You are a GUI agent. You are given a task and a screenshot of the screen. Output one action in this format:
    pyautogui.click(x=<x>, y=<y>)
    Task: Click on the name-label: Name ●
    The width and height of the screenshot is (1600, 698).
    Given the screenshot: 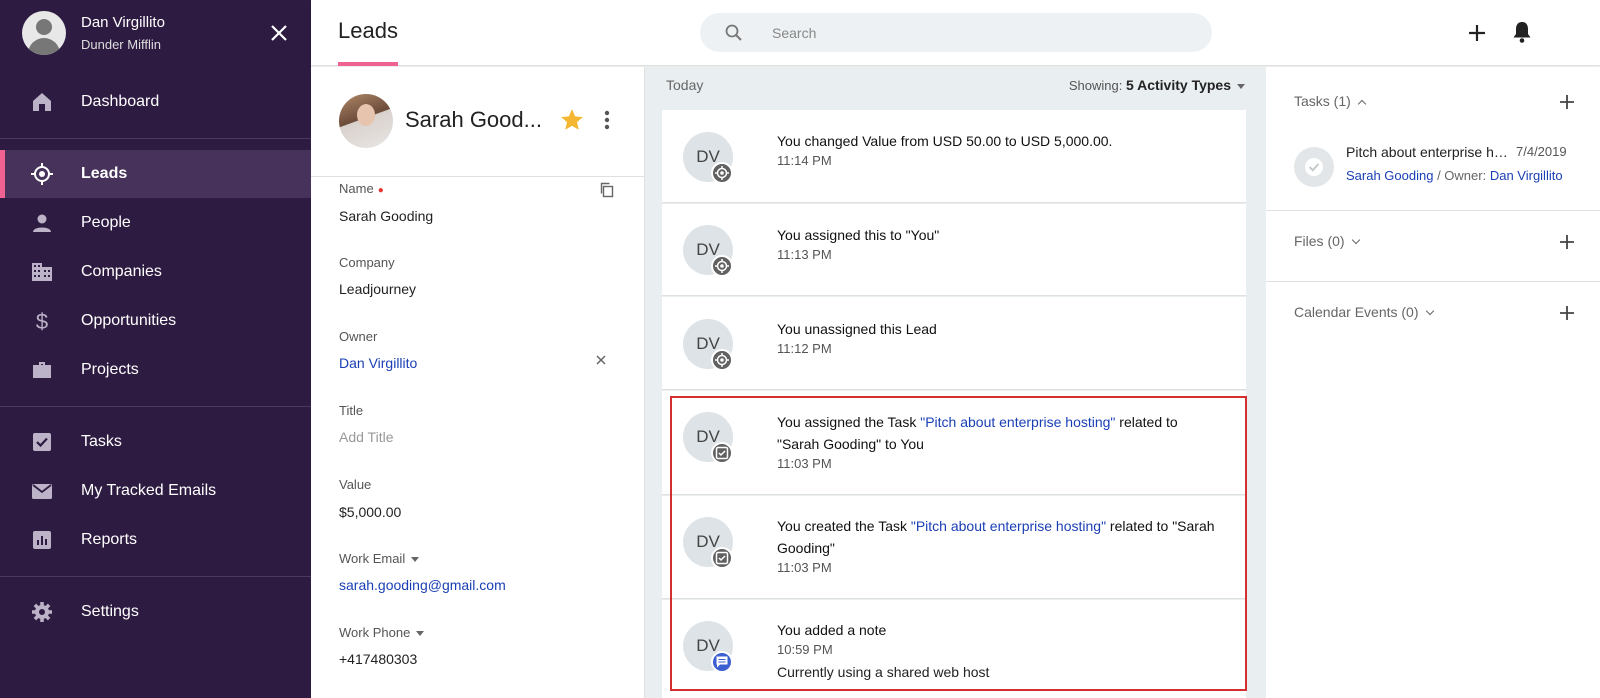 What is the action you would take?
    pyautogui.click(x=361, y=188)
    